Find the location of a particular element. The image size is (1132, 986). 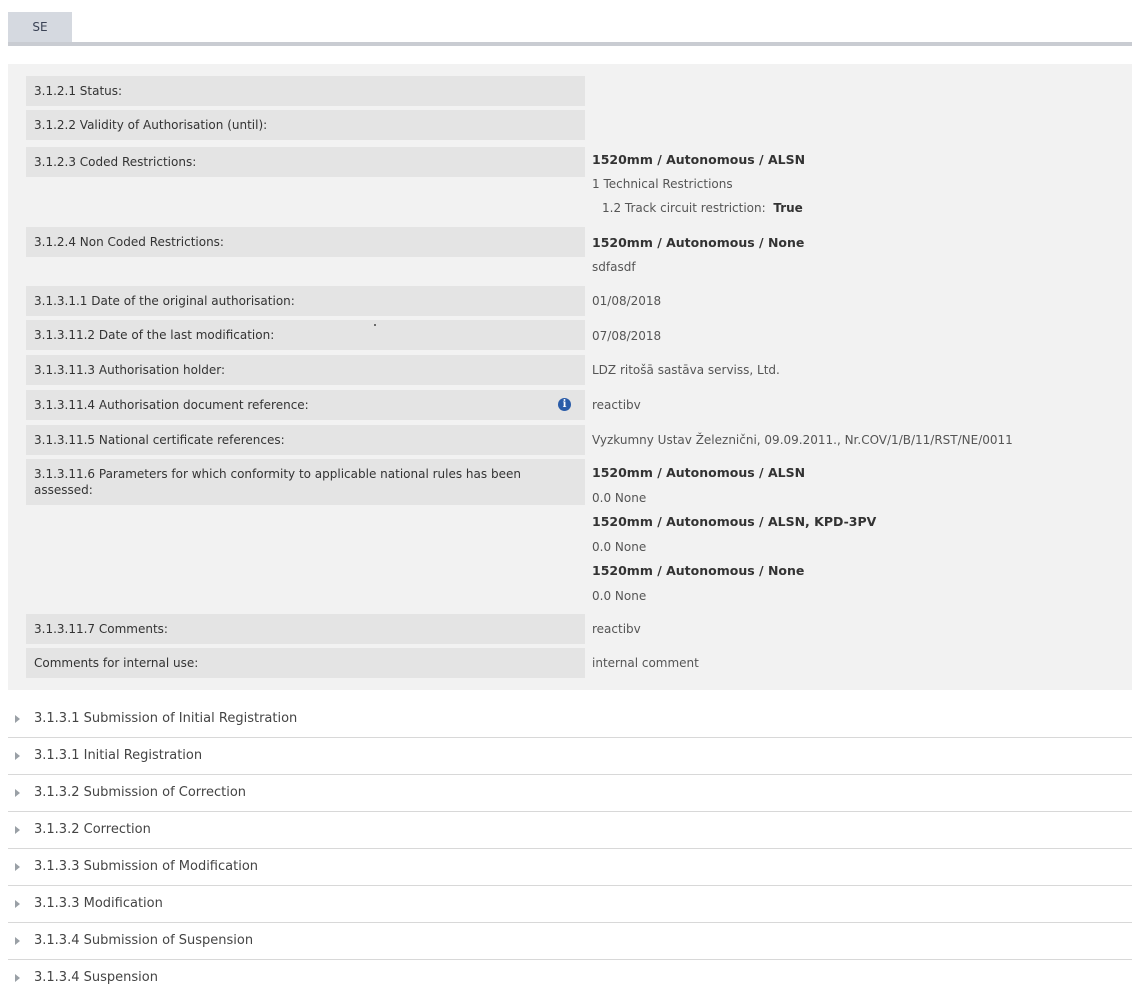

accordion-title: 3.1.3.1 Initial Registration is located at coordinates (118, 755).